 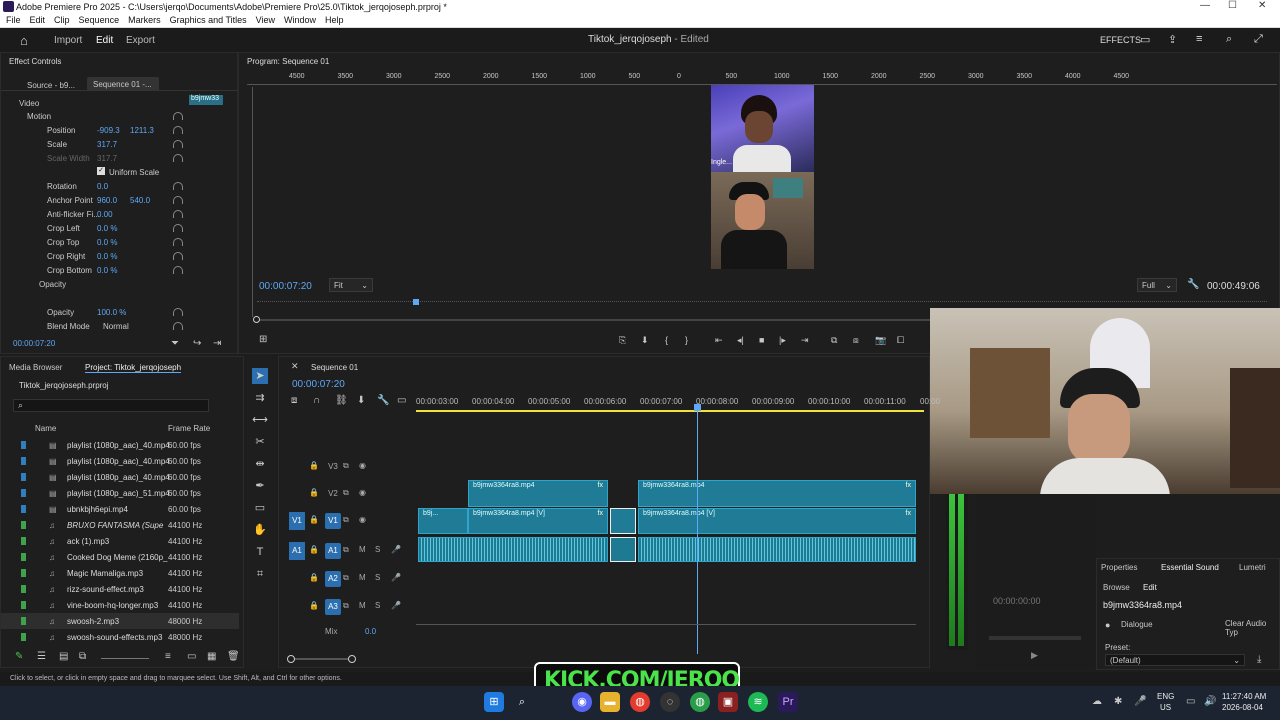 What do you see at coordinates (834, 340) in the screenshot?
I see `insert-icon: ⧉` at bounding box center [834, 340].